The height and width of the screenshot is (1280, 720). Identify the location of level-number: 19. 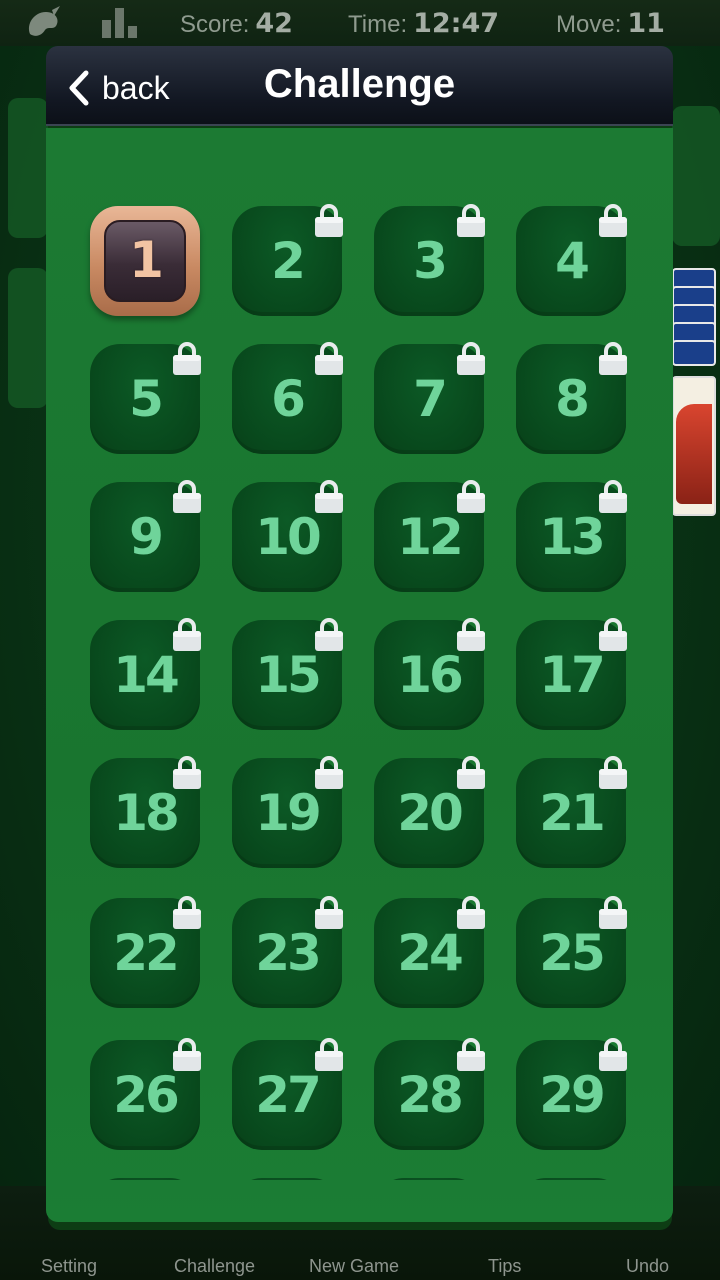
(288, 813).